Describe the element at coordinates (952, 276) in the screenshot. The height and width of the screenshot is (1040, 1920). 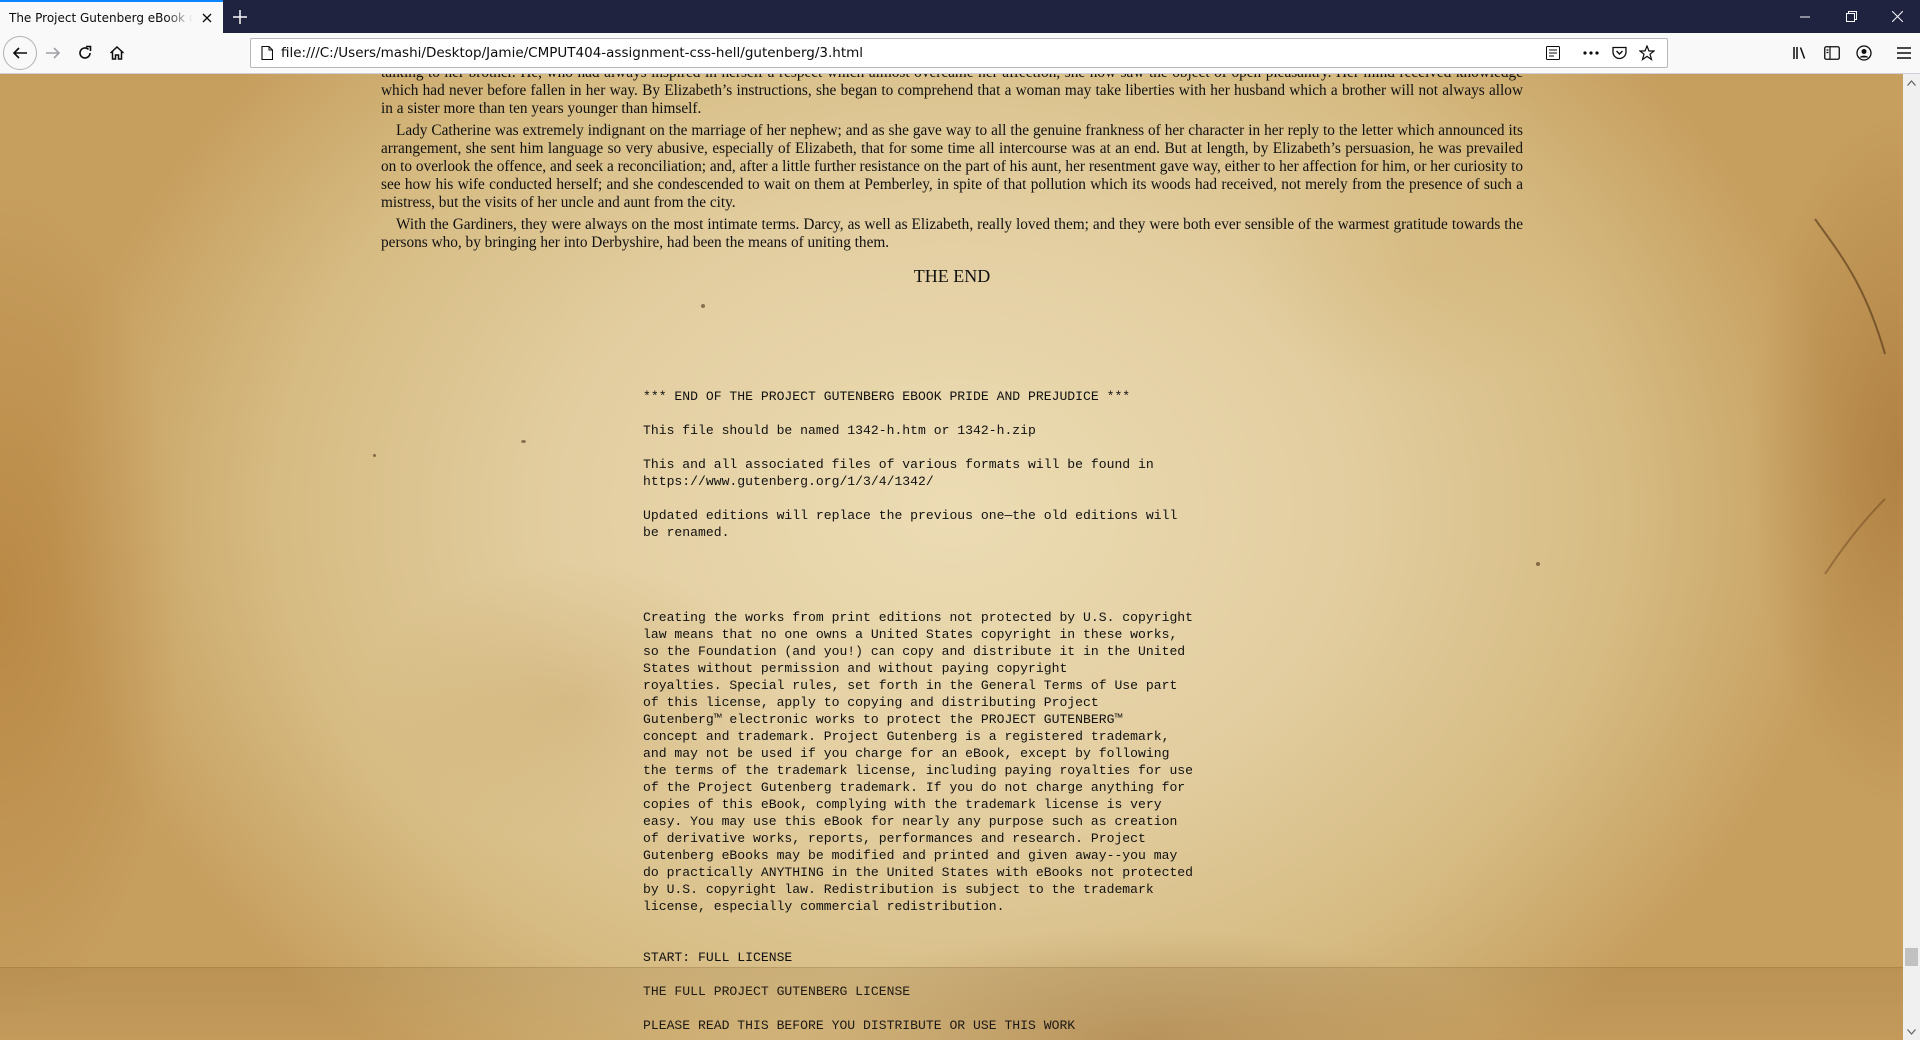
I see `the-end-heading: THE END` at that location.